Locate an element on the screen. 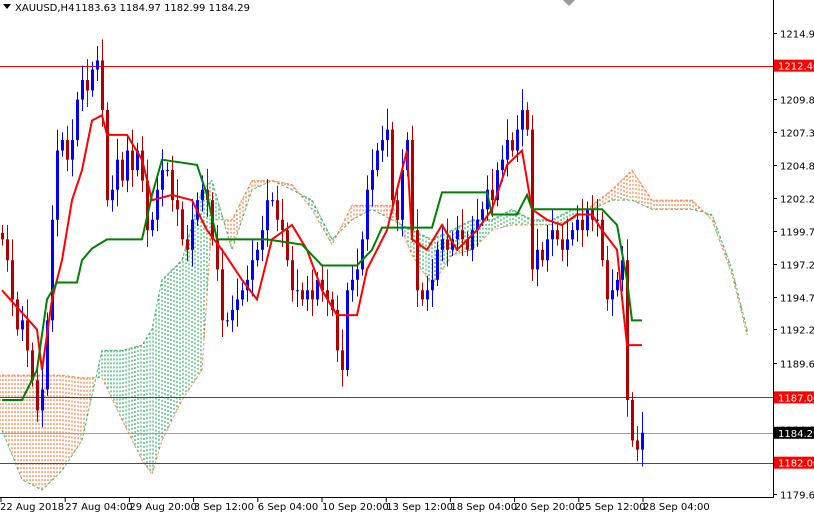 This screenshot has height=514, width=814. triangle-down-icon is located at coordinates (7, 6).